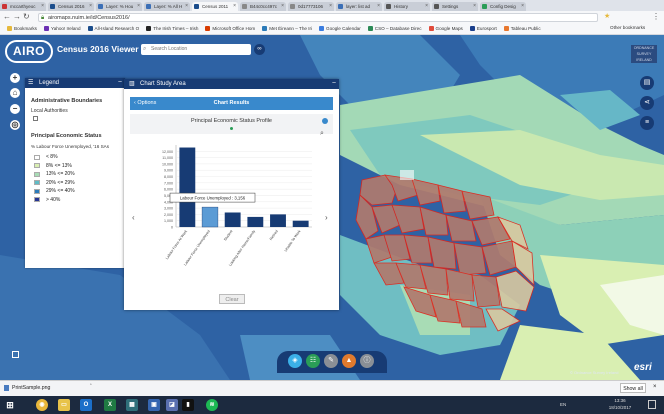 This screenshot has height=414, width=664. What do you see at coordinates (215, 6) in the screenshot?
I see `browser-tab: Census 2011 ×` at bounding box center [215, 6].